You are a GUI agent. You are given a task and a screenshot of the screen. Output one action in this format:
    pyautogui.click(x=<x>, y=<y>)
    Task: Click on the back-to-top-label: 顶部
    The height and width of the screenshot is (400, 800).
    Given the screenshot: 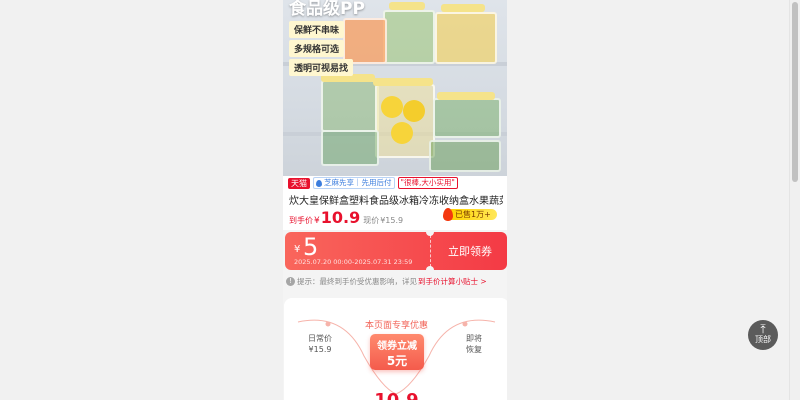 What is the action you would take?
    pyautogui.click(x=763, y=339)
    